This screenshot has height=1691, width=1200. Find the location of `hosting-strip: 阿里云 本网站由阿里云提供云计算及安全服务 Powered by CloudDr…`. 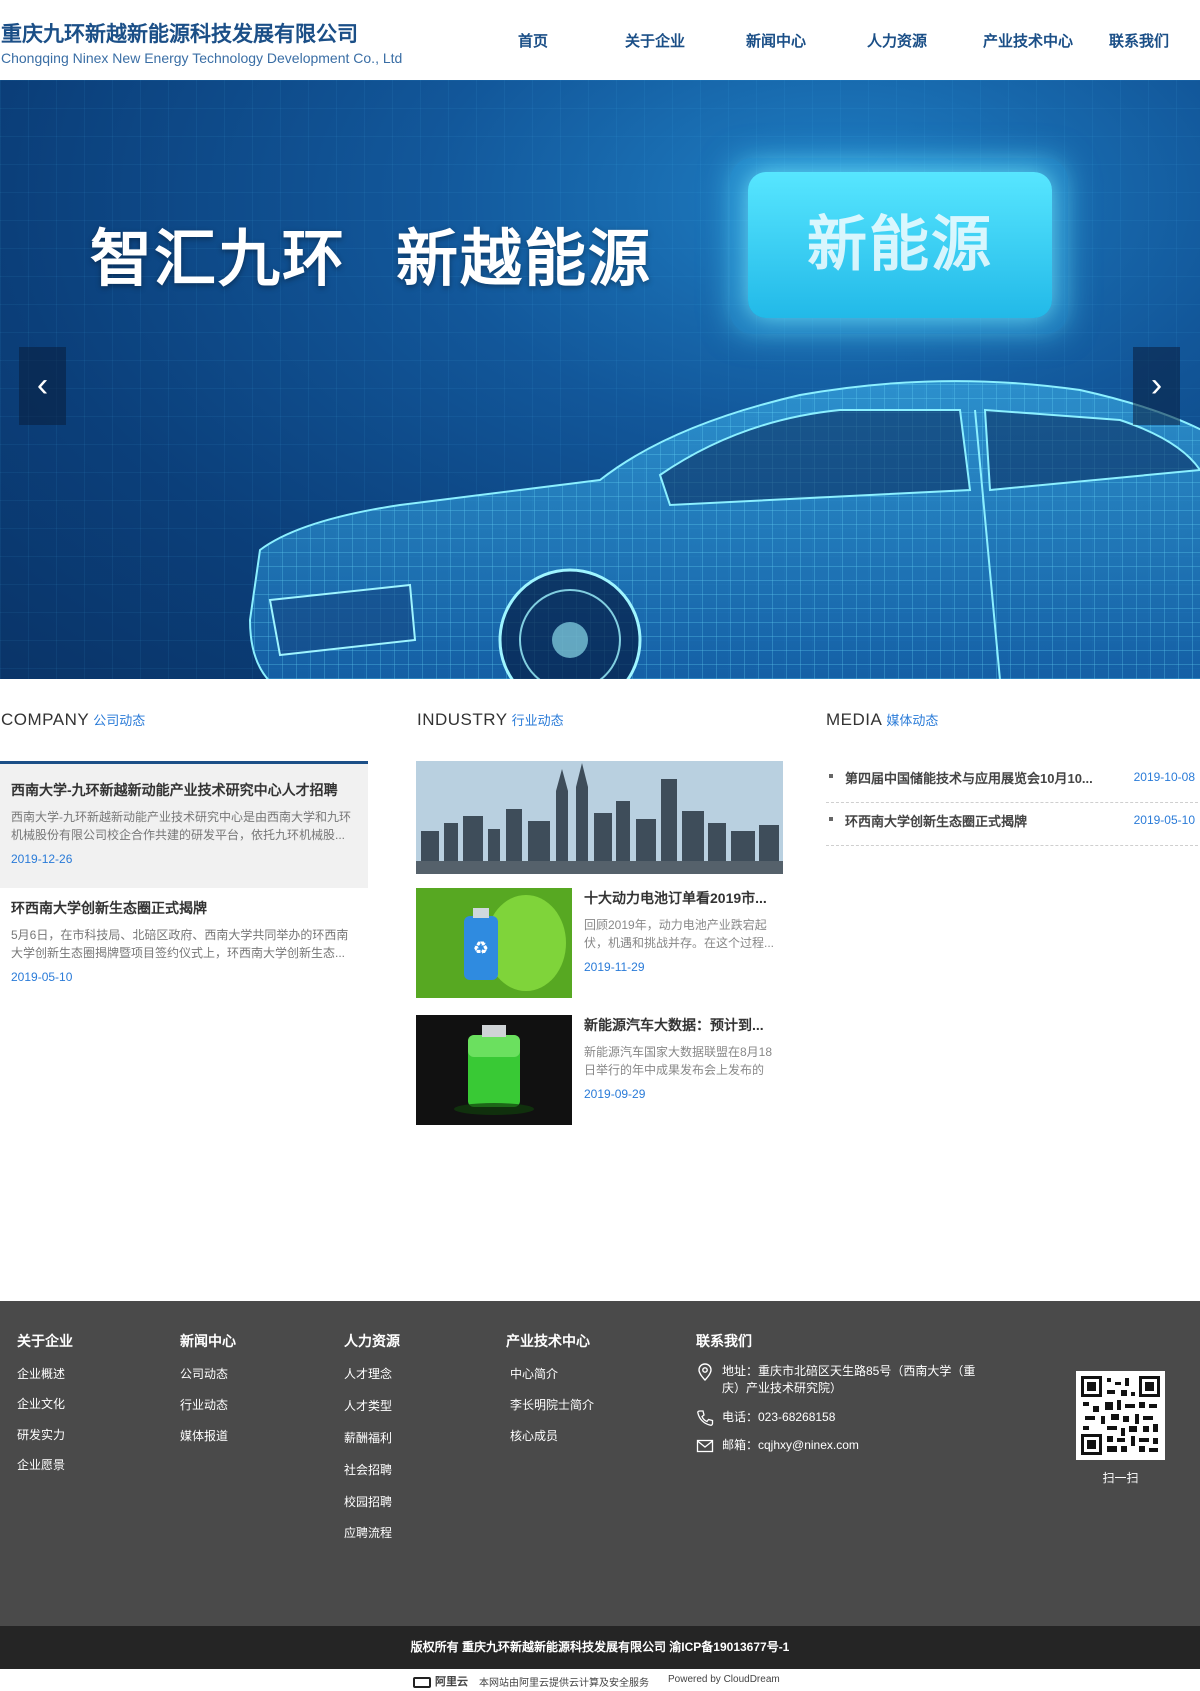

hosting-strip: 阿里云 本网站由阿里云提供云计算及安全服务 Powered by CloudDr… is located at coordinates (600, 1680).